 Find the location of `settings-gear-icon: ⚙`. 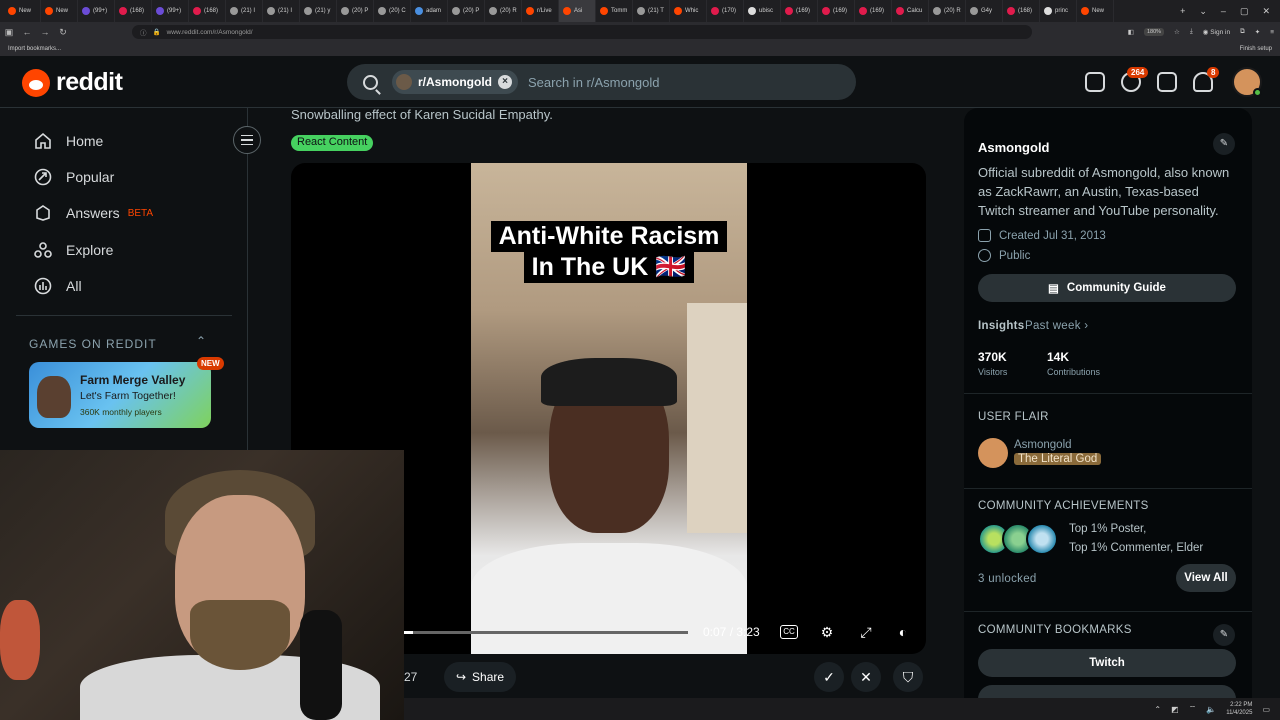

settings-gear-icon: ⚙ is located at coordinates (827, 632).